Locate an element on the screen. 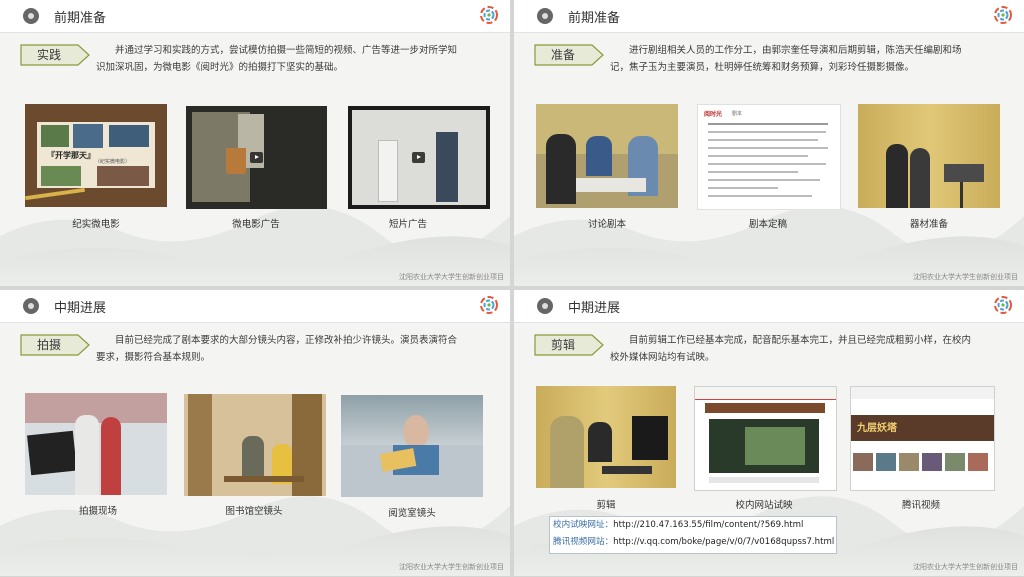 The width and height of the screenshot is (1024, 577). thumb-caption: 腾讯视频 is located at coordinates (920, 505).